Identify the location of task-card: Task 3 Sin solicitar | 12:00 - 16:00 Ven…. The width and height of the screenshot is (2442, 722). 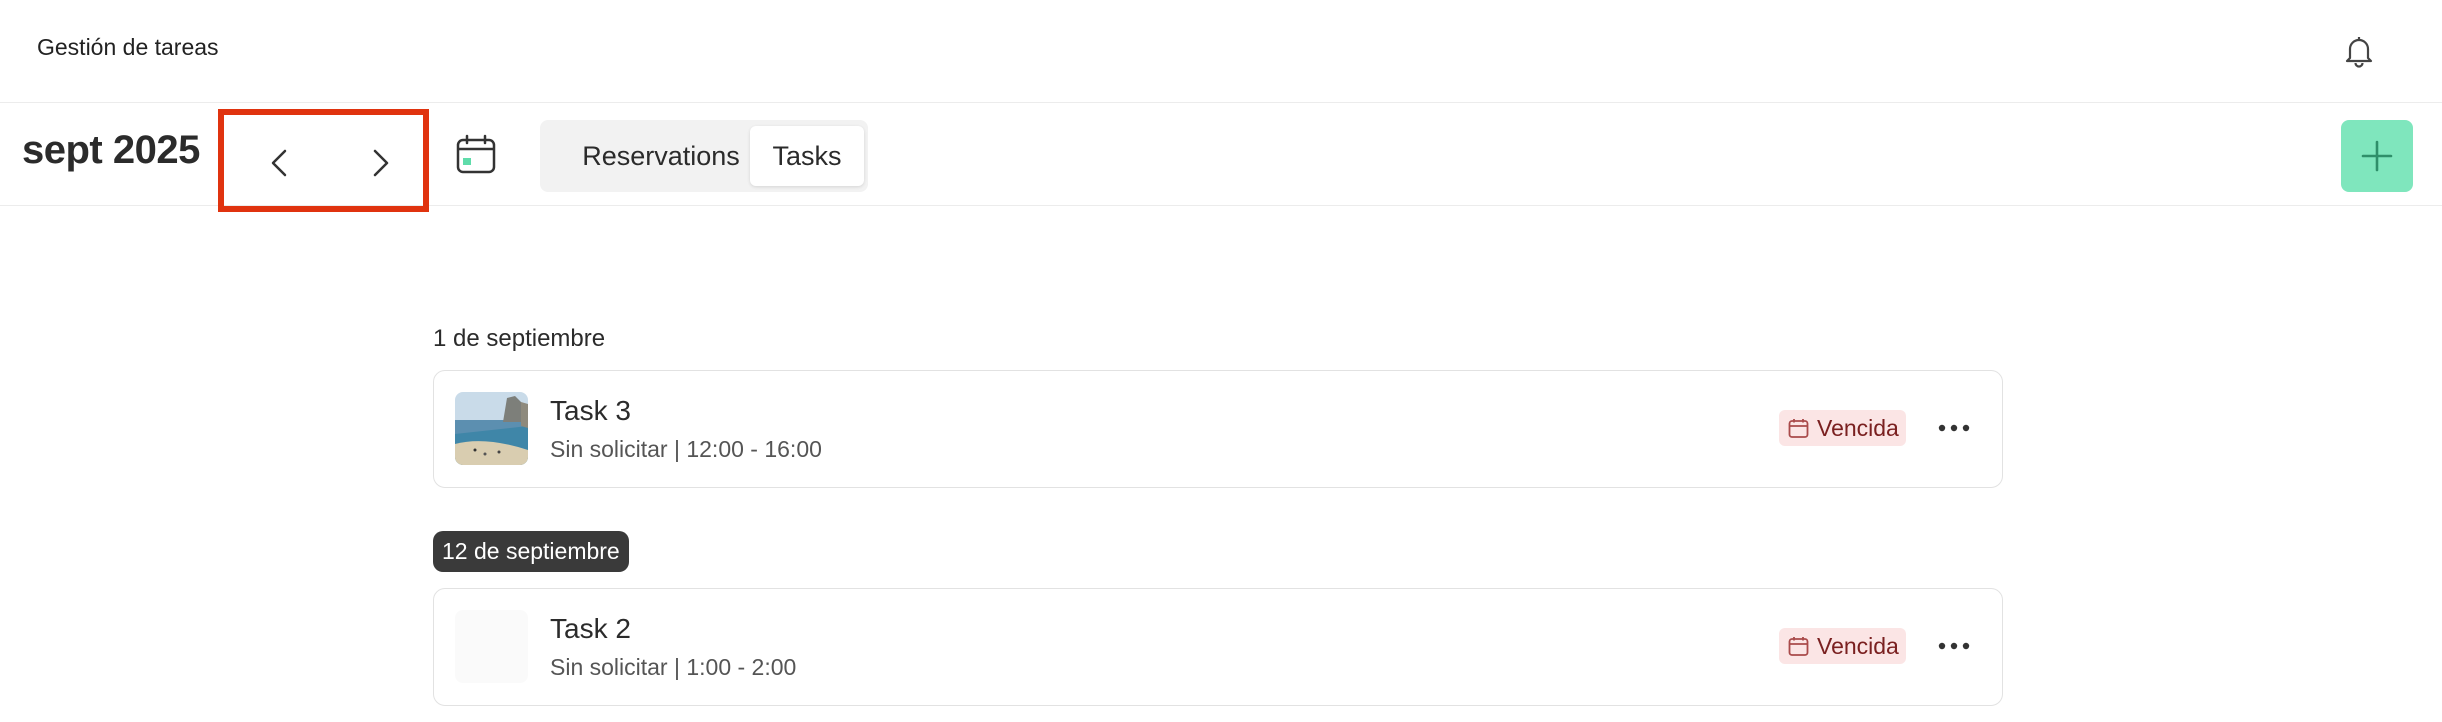
(1218, 429).